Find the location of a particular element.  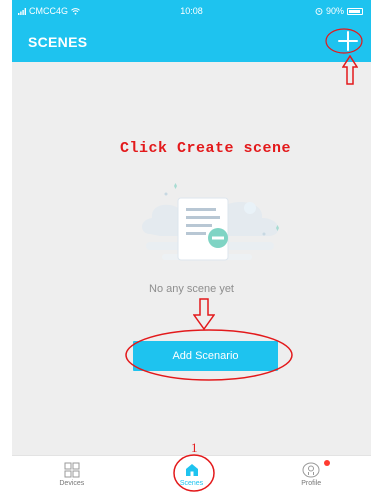

profile-icon is located at coordinates (311, 470).